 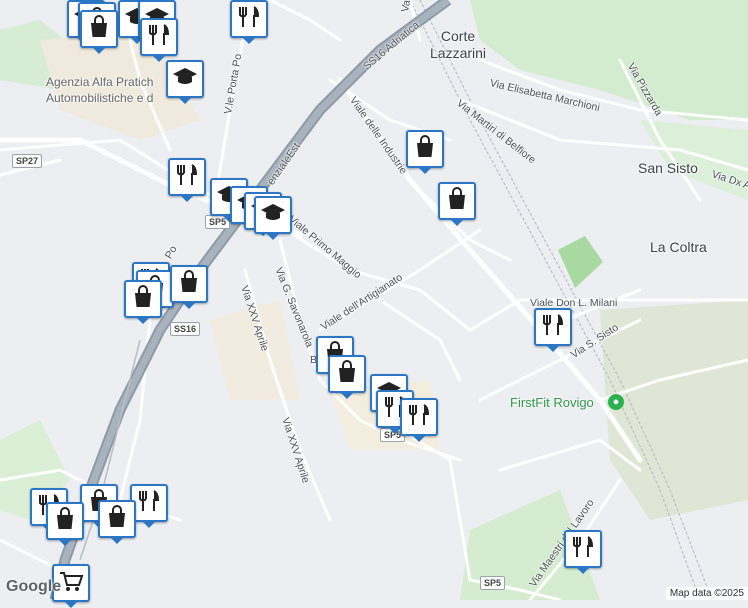 I want to click on gym-icon: ●, so click(x=616, y=402).